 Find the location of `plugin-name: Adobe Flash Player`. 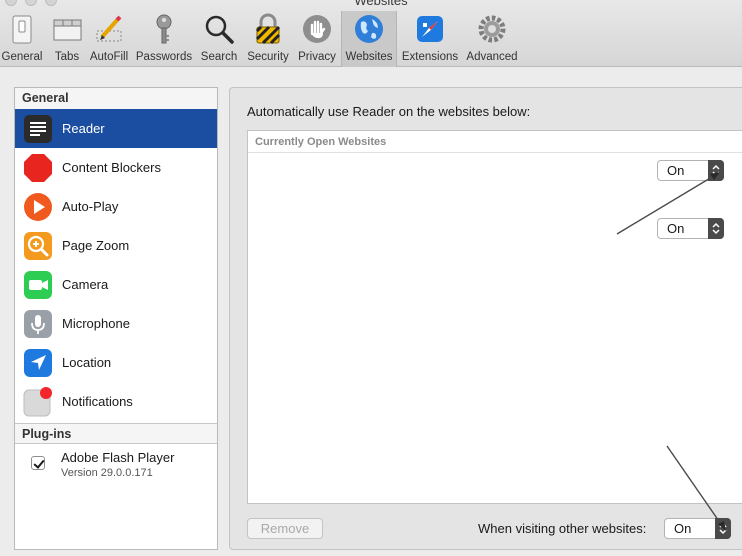

plugin-name: Adobe Flash Player is located at coordinates (118, 457).